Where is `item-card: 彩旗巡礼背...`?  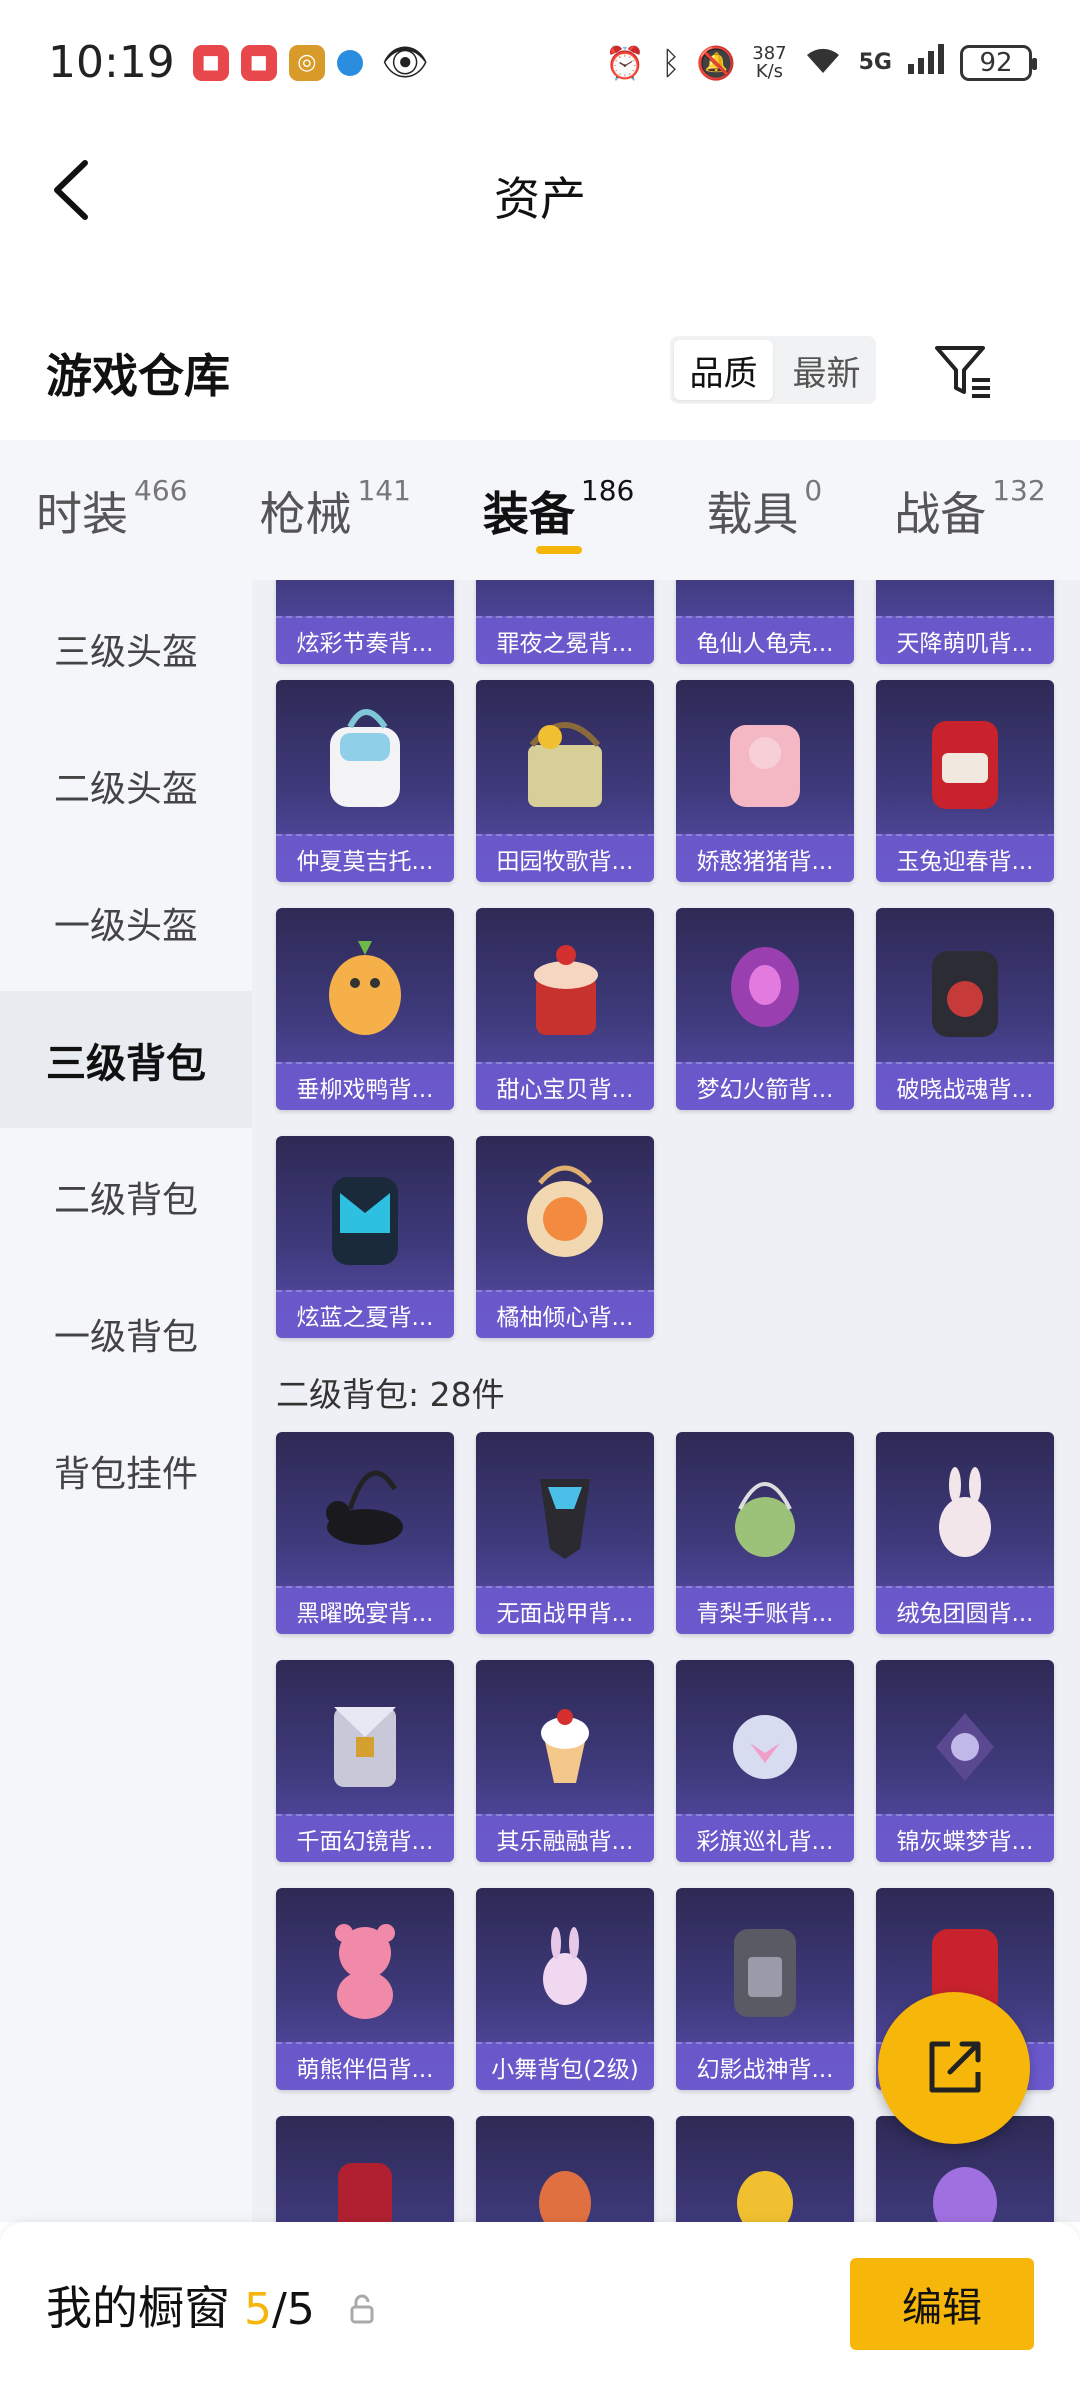 item-card: 彩旗巡礼背... is located at coordinates (765, 1761).